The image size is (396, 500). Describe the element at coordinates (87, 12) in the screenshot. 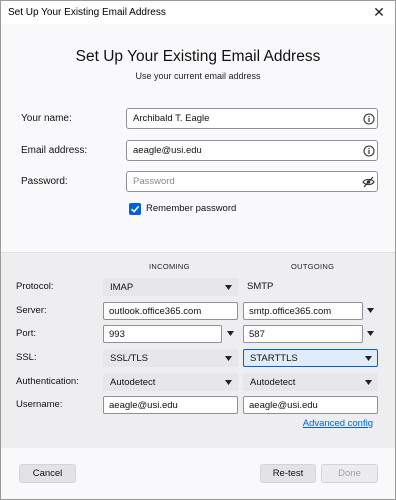

I see `window-title: Set Up Your Existing Email Address` at that location.